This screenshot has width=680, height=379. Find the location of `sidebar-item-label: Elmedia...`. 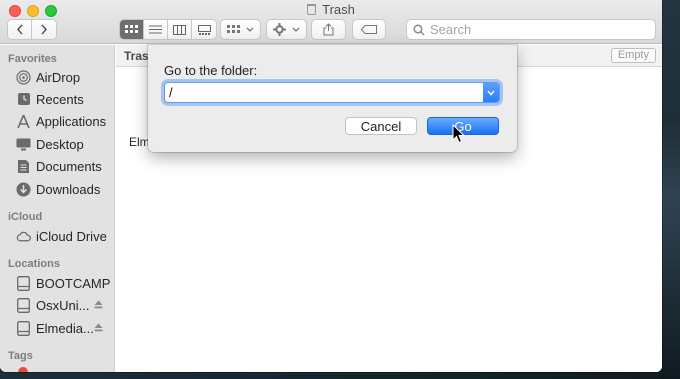

sidebar-item-label: Elmedia... is located at coordinates (65, 328).